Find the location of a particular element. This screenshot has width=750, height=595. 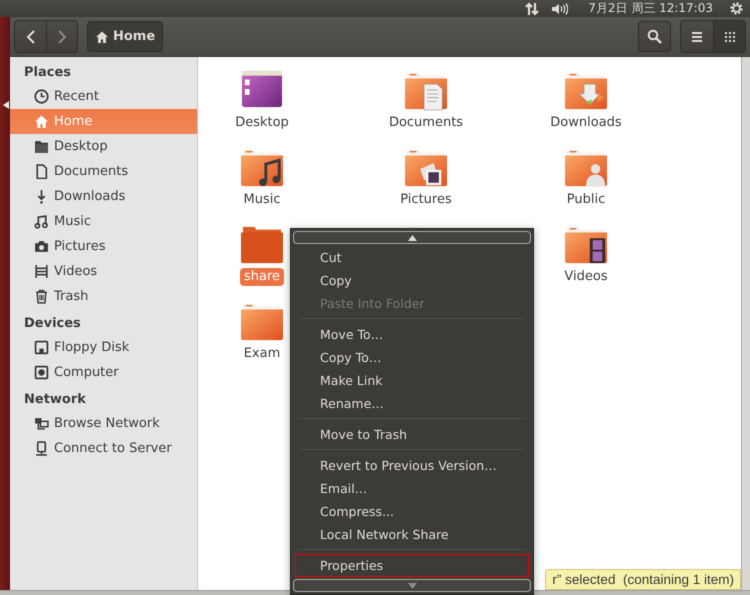

search-button is located at coordinates (654, 36).